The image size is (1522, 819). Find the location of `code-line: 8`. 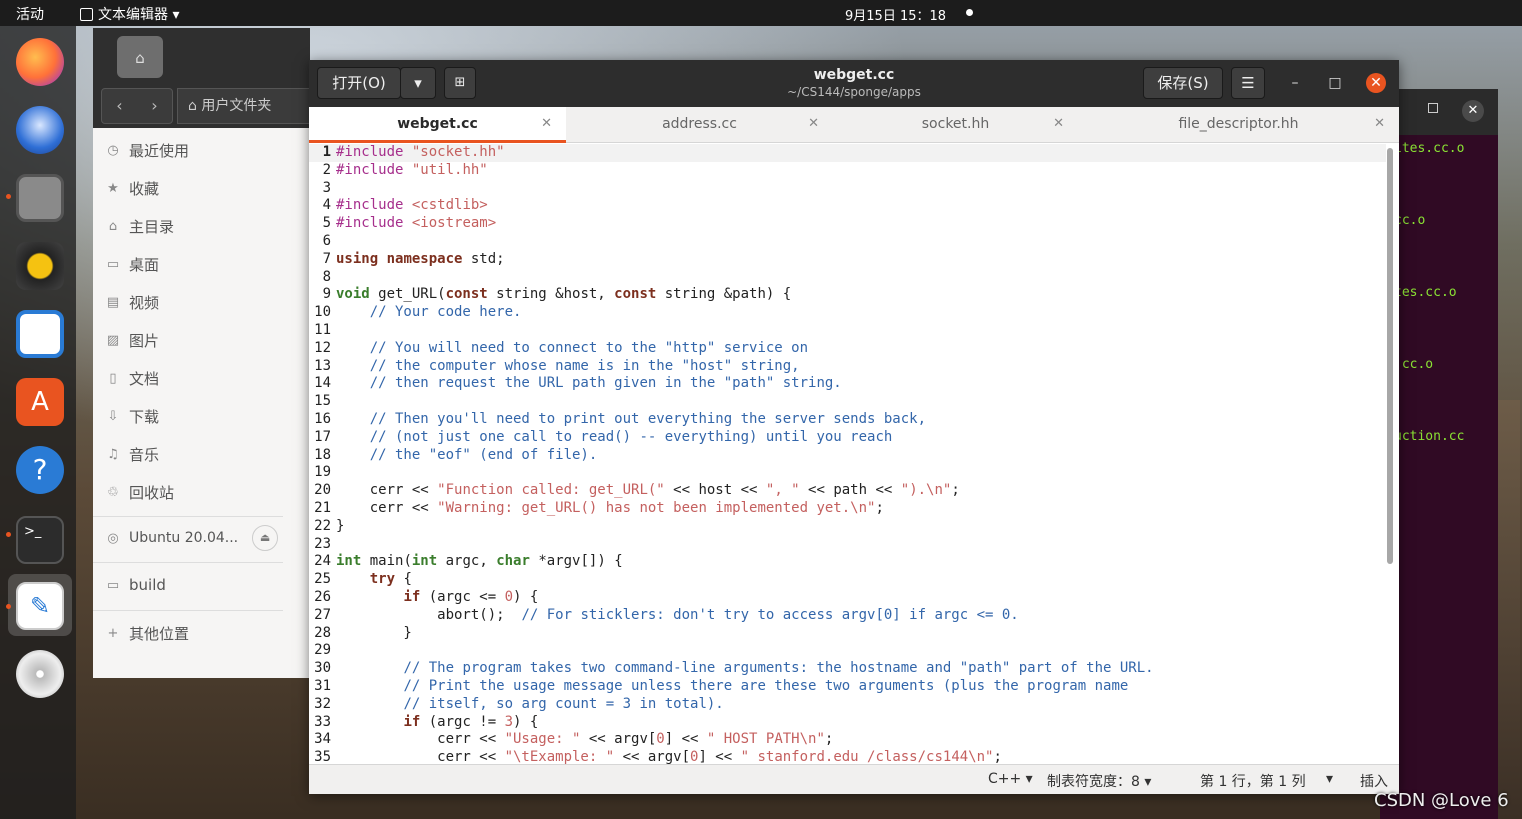

code-line: 8 is located at coordinates (847, 278).